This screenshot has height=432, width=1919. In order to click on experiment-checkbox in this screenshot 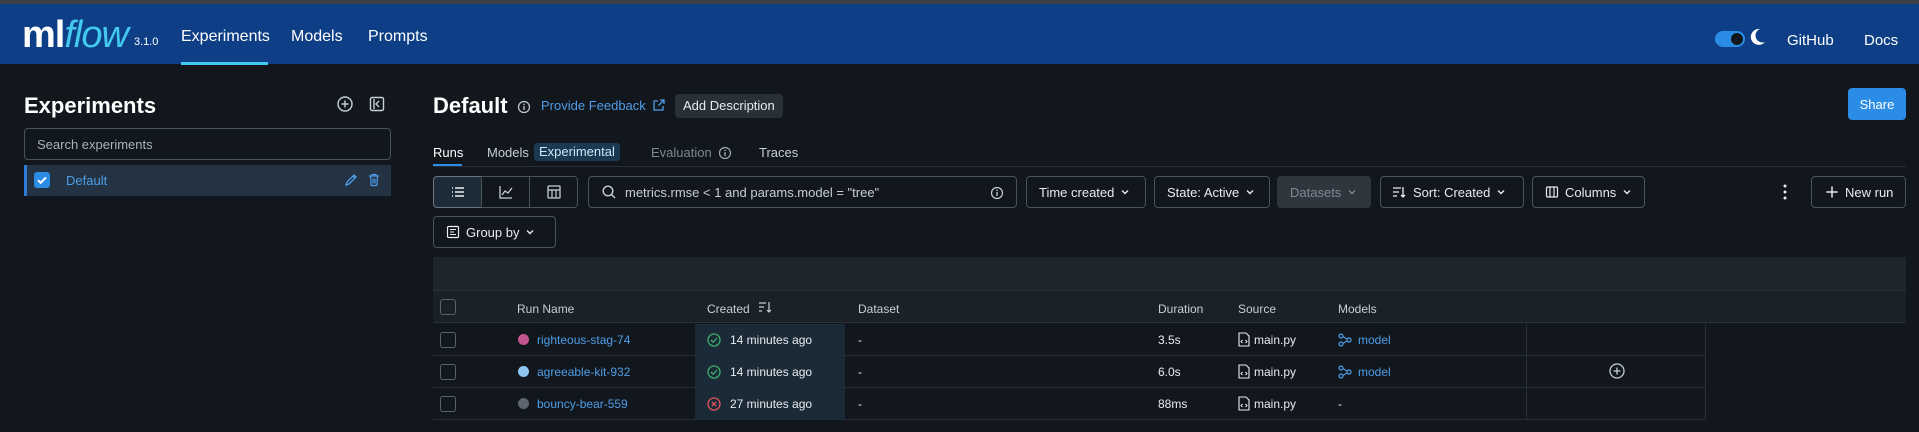, I will do `click(42, 180)`.